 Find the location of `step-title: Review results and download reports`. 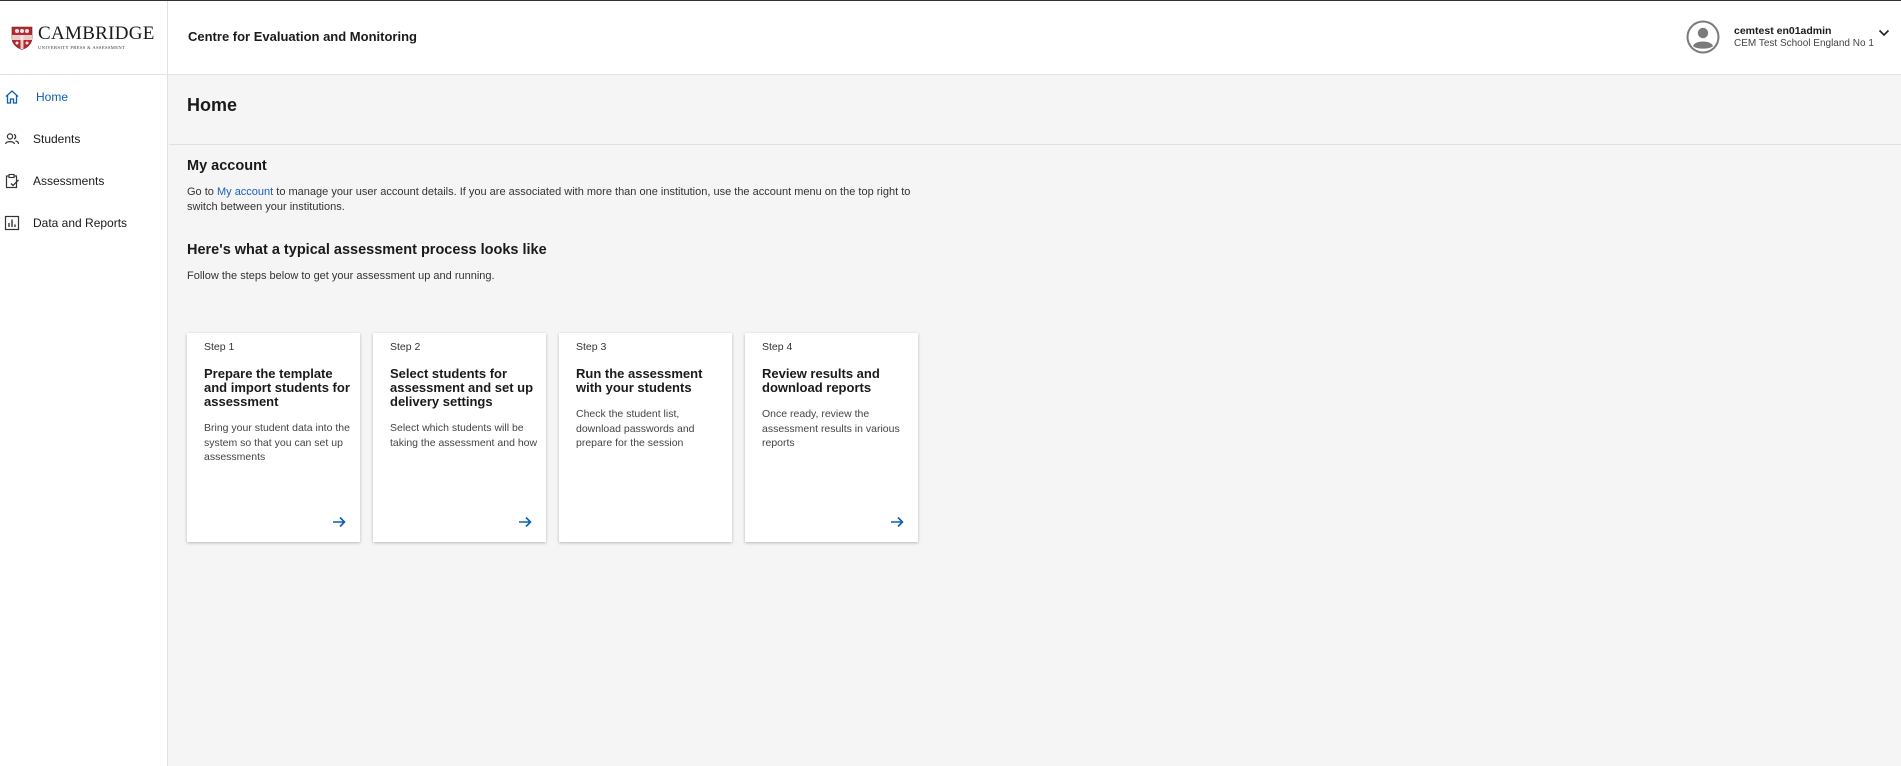

step-title: Review results and download reports is located at coordinates (821, 380).